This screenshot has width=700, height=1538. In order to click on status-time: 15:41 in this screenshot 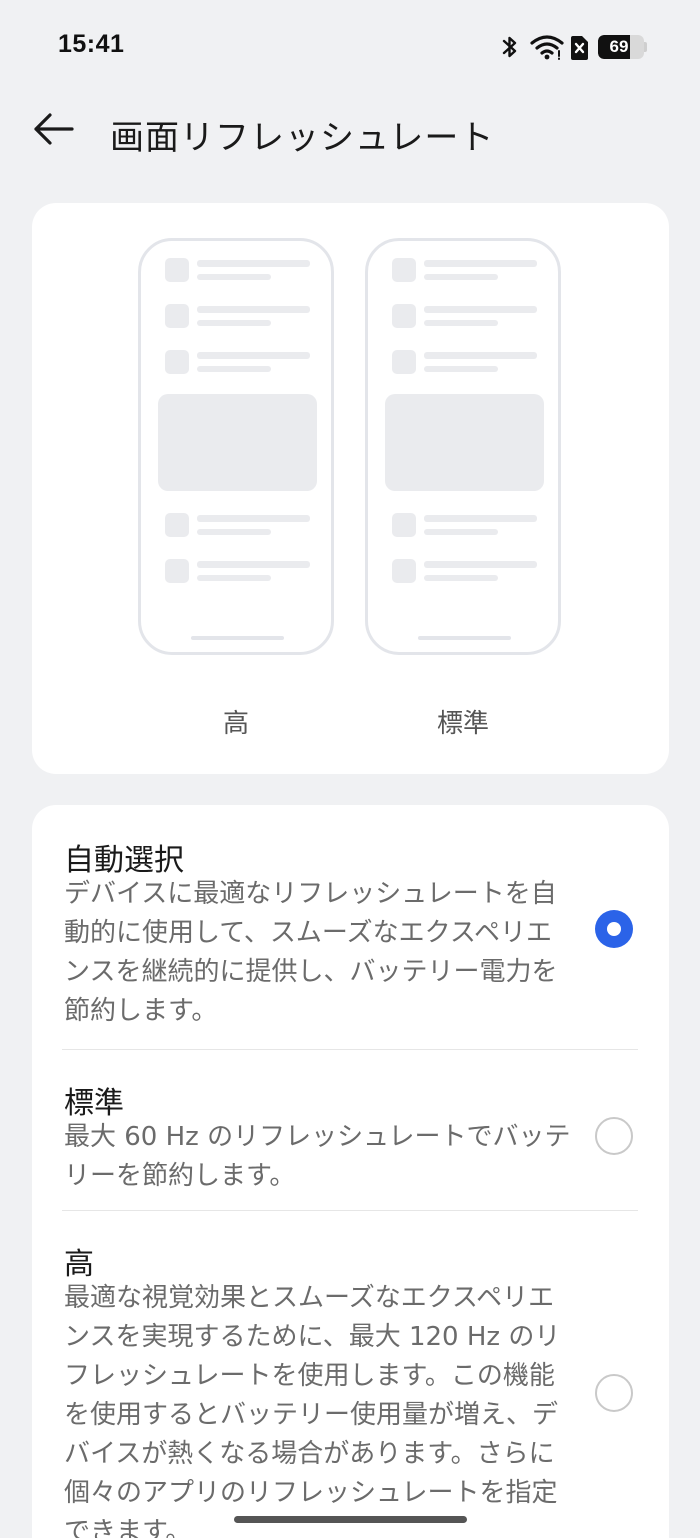, I will do `click(91, 44)`.